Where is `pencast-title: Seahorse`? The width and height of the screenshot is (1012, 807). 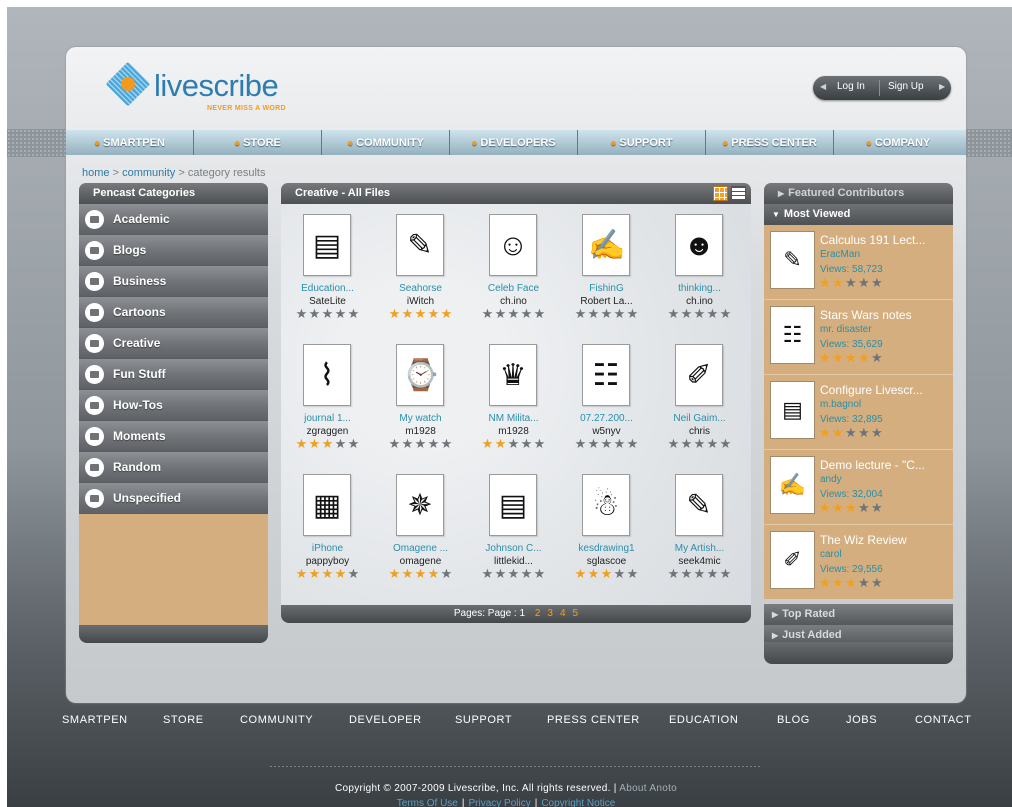 pencast-title: Seahorse is located at coordinates (420, 288).